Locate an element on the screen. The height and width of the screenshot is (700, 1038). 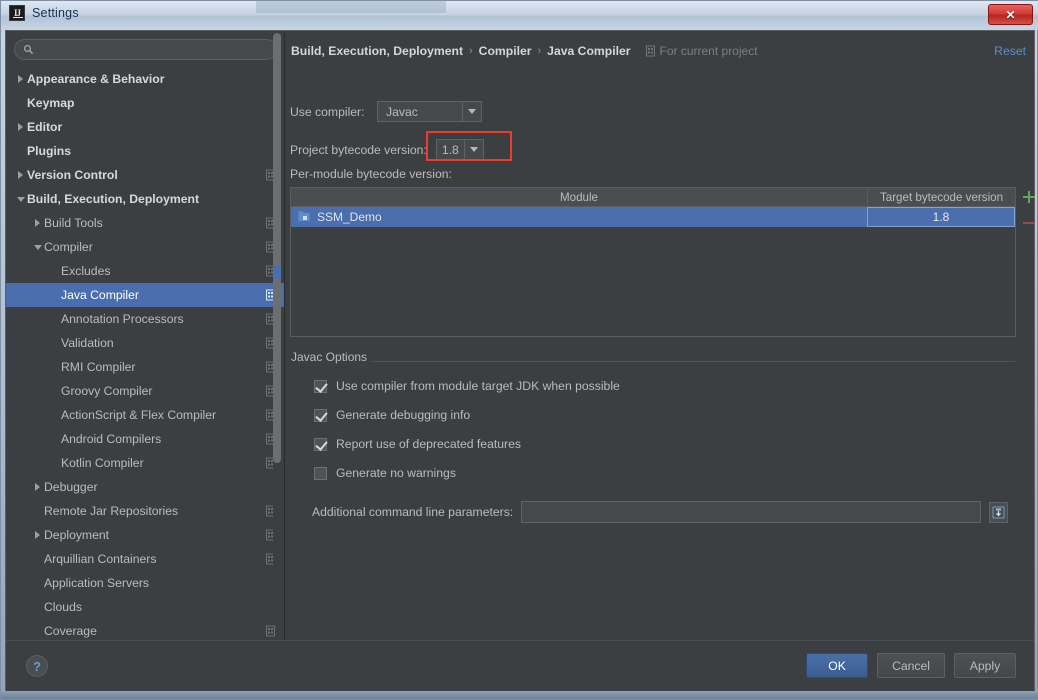
sidebar-item-label: Arquillian Containers is located at coordinates (100, 559).